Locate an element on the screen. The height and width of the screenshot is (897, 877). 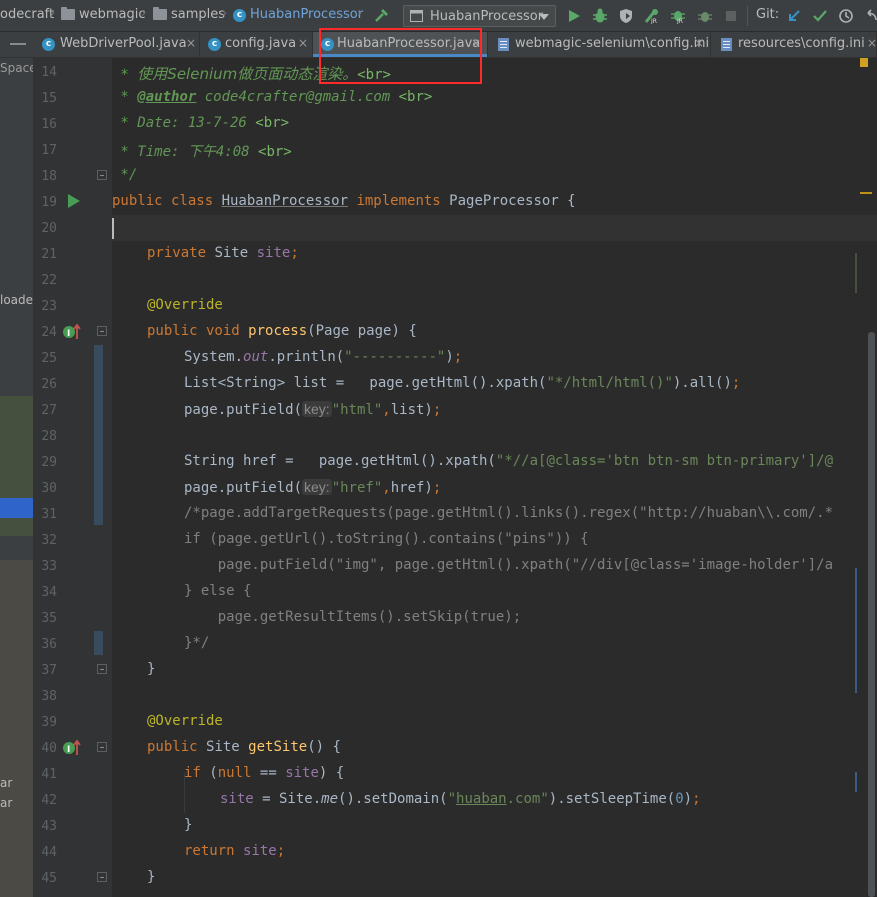
code-line-27: page.putField(key: "html",list); is located at coordinates (313, 409).